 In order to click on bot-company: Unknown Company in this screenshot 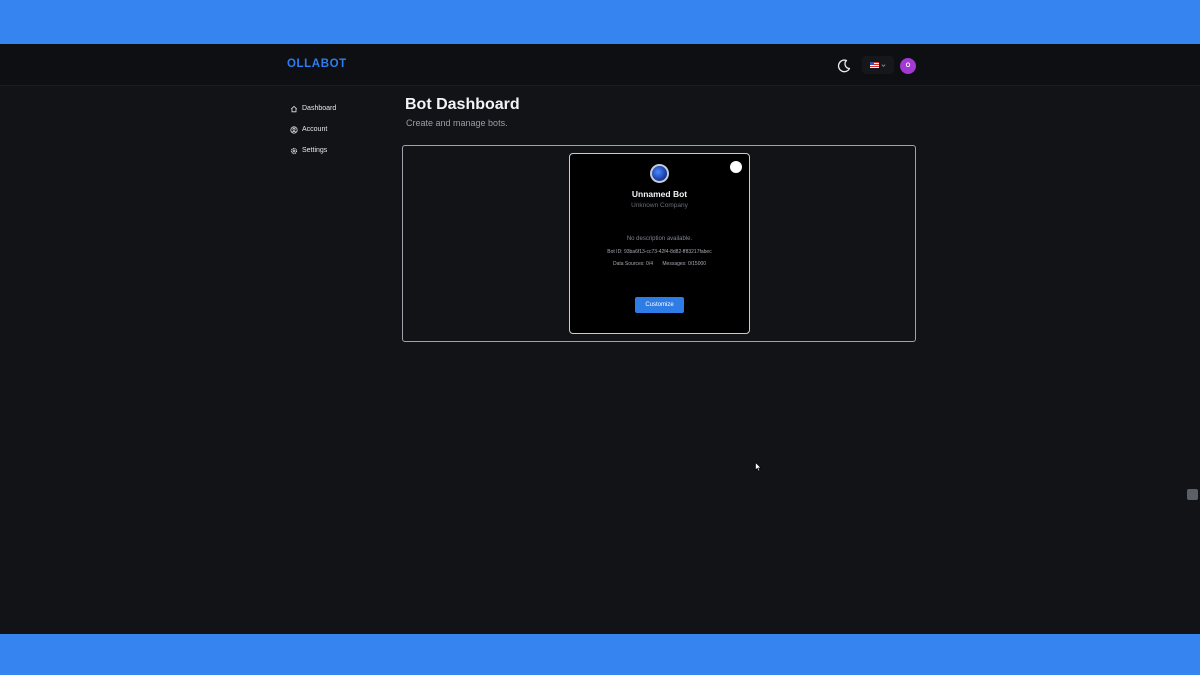, I will do `click(659, 205)`.